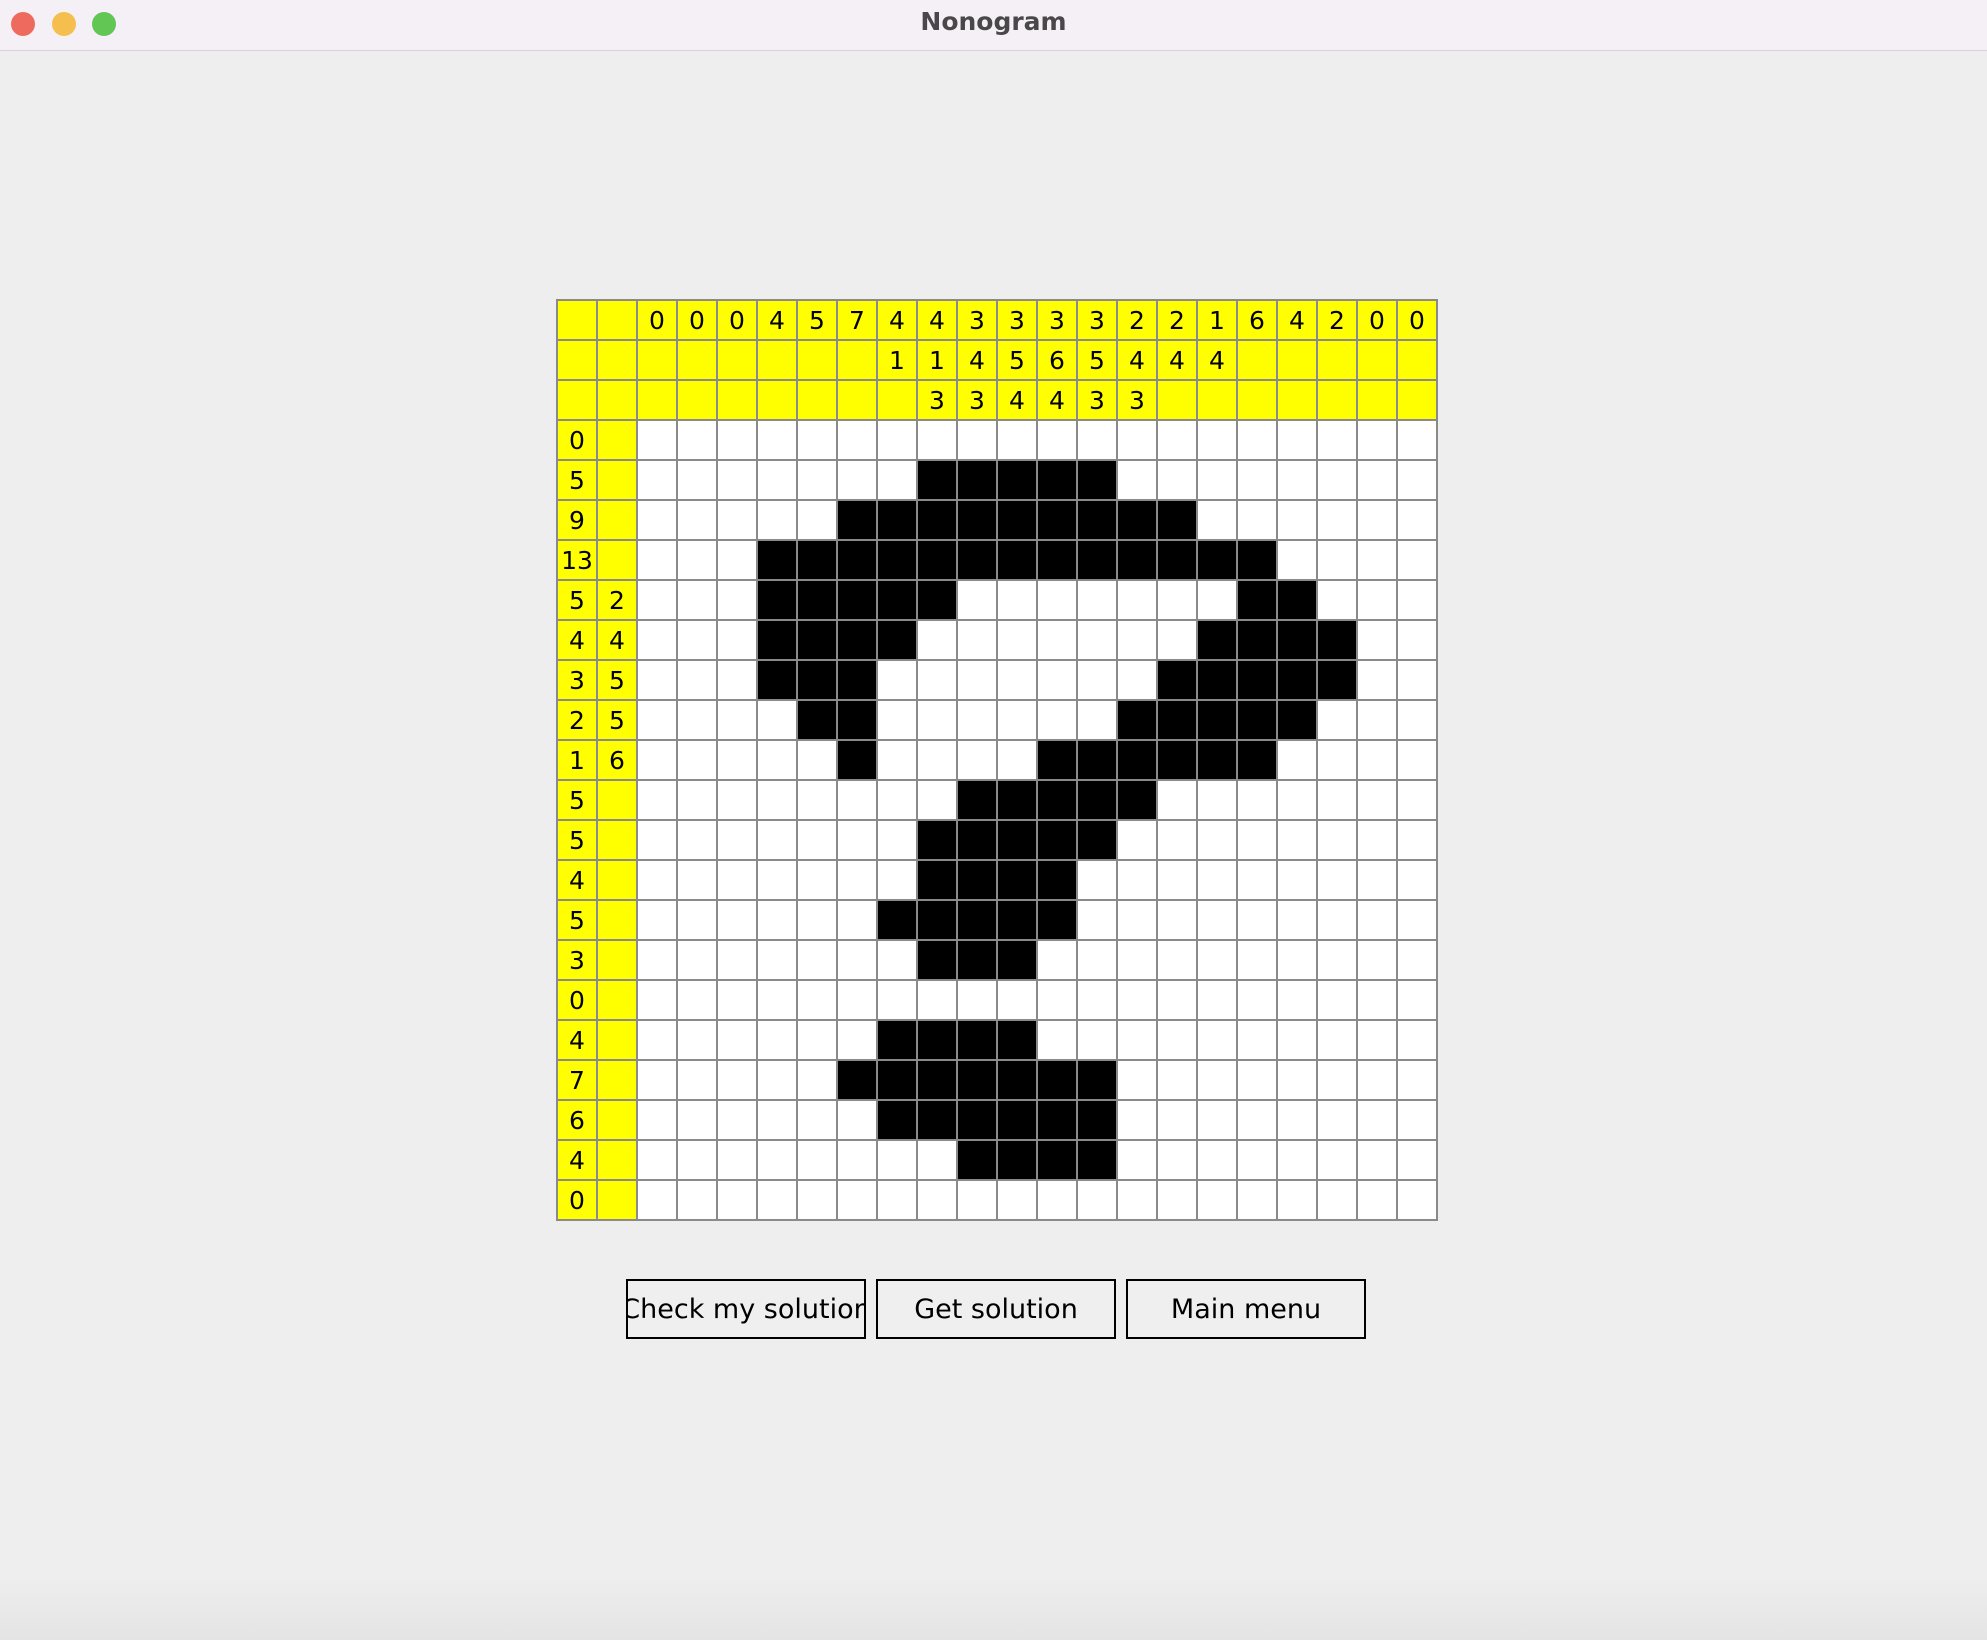  What do you see at coordinates (746, 1309) in the screenshot?
I see `check-solution-button: Check my solution` at bounding box center [746, 1309].